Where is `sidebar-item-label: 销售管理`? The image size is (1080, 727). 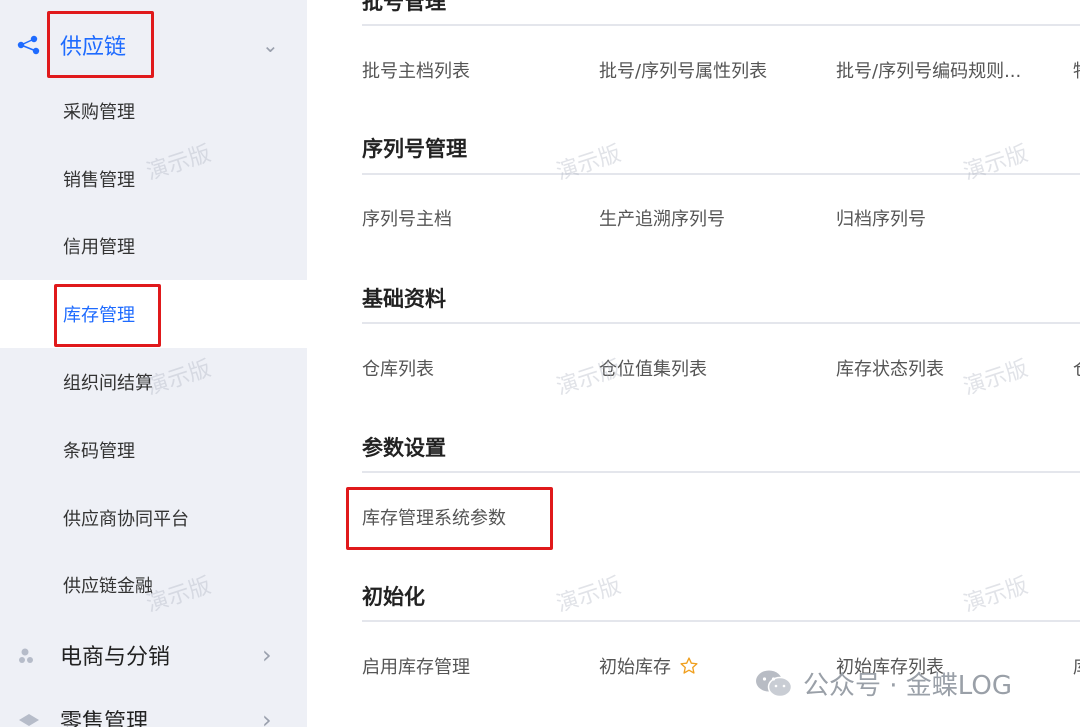 sidebar-item-label: 销售管理 is located at coordinates (99, 180).